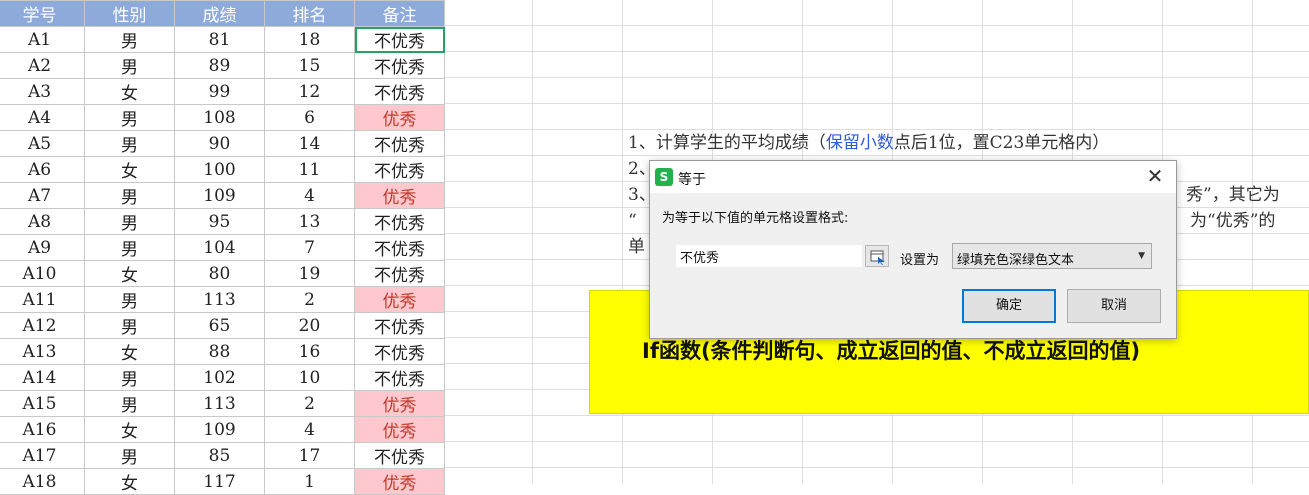 This screenshot has width=1309, height=495. Describe the element at coordinates (309, 169) in the screenshot. I see `rank-cell: 11` at that location.